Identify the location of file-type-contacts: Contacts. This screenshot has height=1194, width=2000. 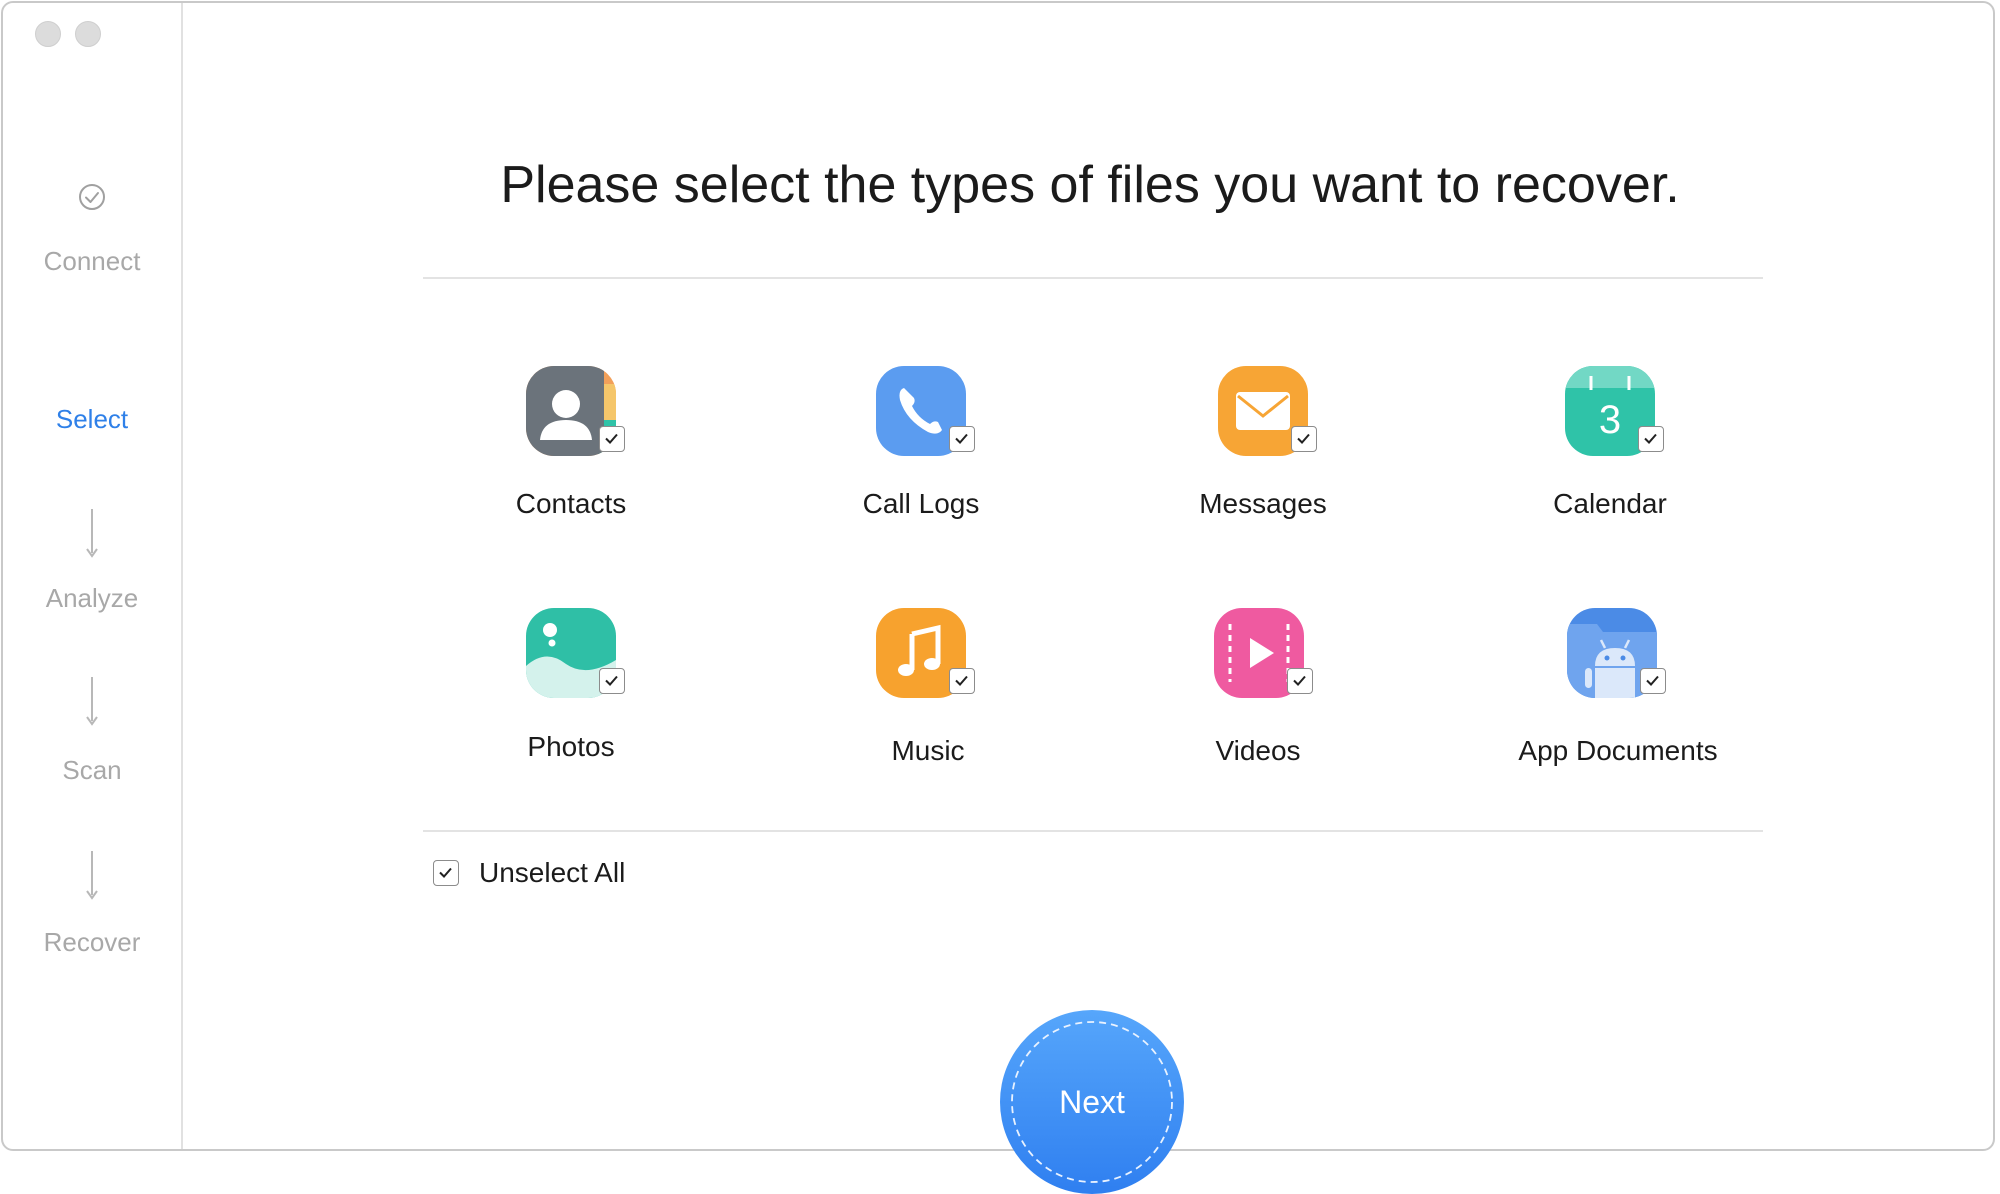
(571, 456).